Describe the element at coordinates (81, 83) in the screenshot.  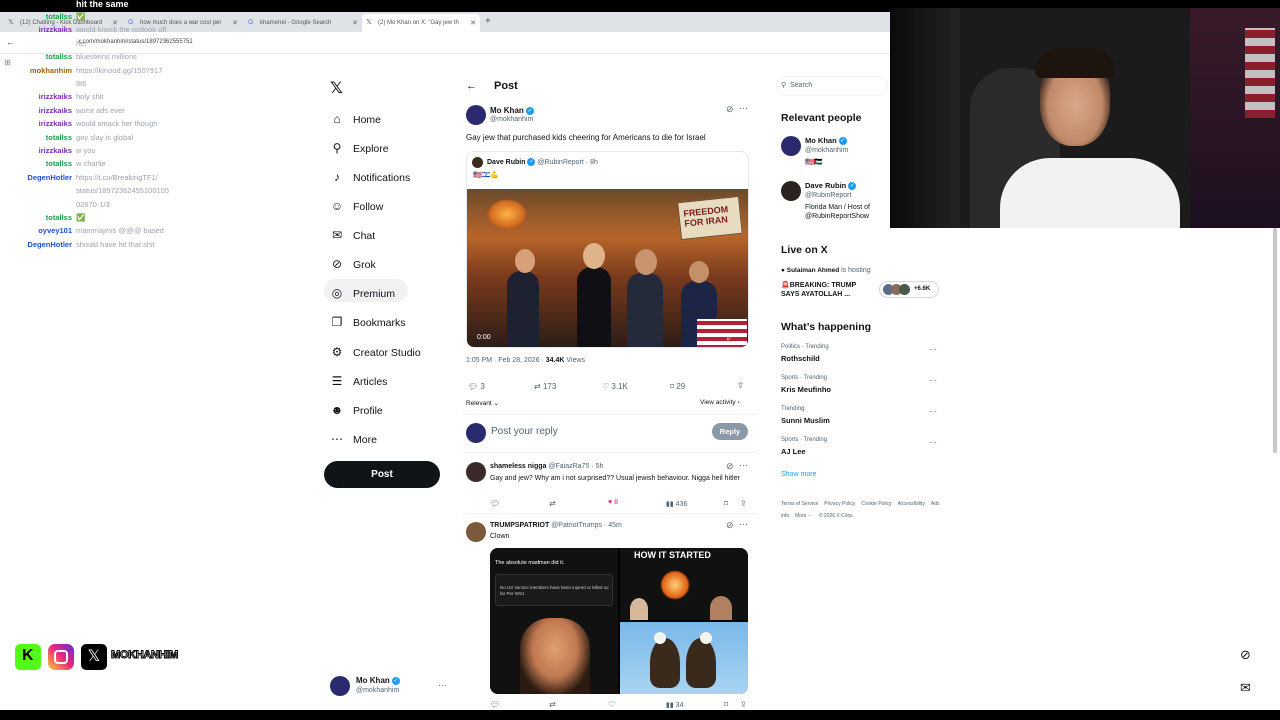
I see `chat-text: 8t6` at that location.